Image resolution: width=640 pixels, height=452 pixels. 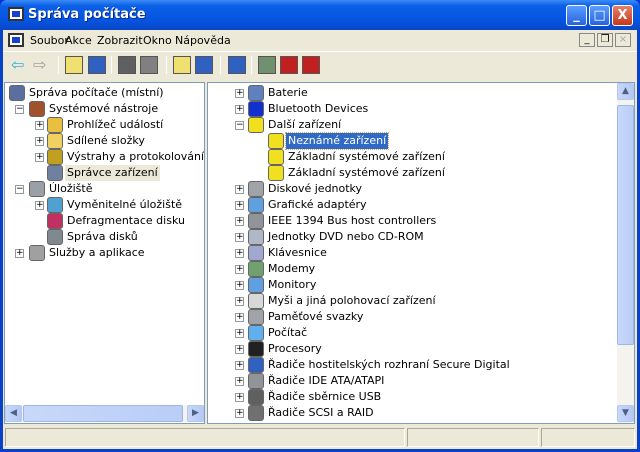 What do you see at coordinates (157, 40) in the screenshot?
I see `menu-okno: Okno` at bounding box center [157, 40].